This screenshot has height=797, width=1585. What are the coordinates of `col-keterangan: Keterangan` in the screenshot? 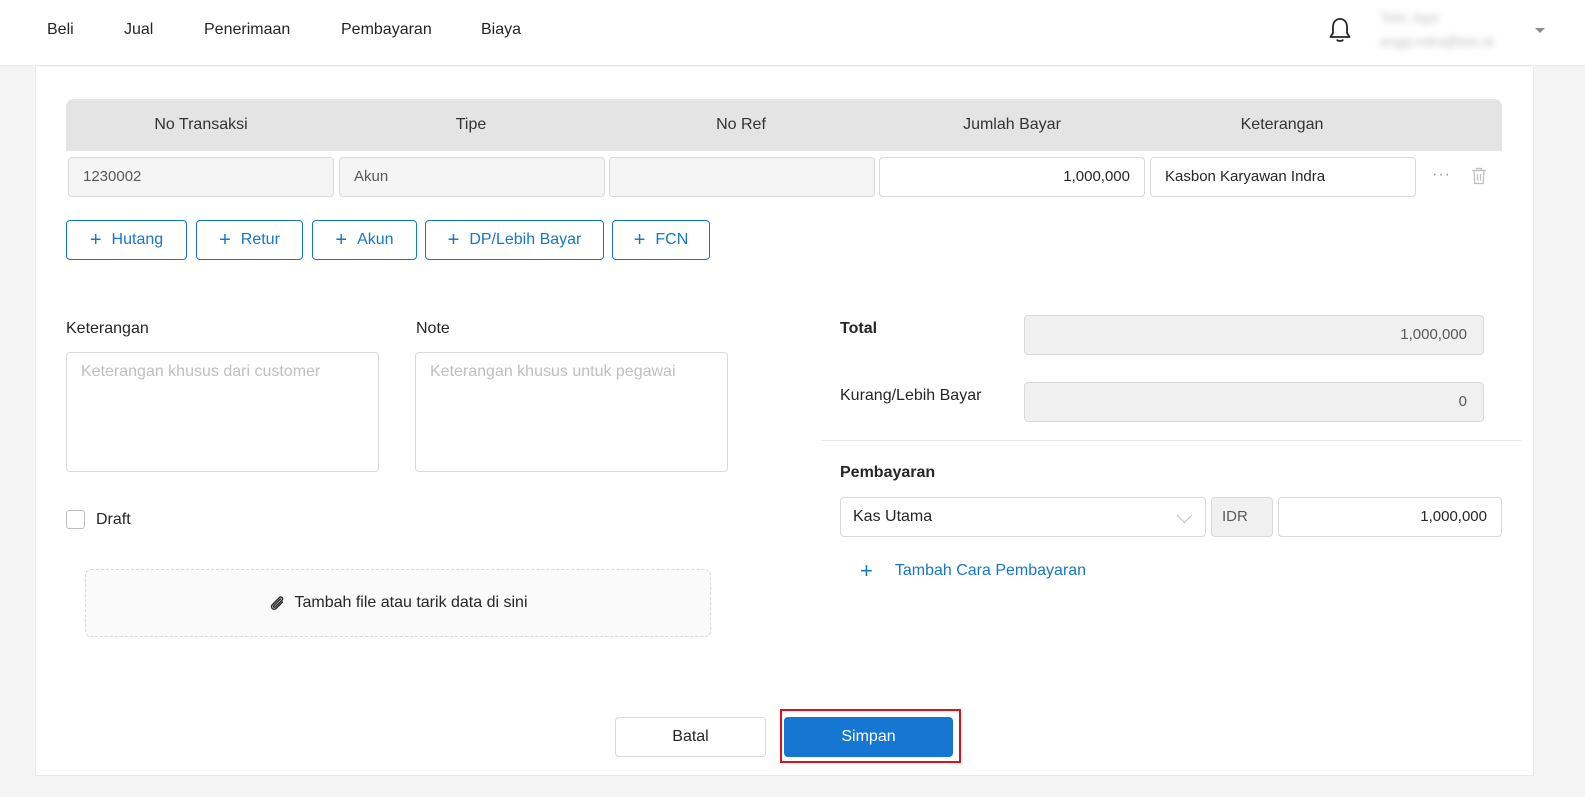 It's located at (1282, 124).